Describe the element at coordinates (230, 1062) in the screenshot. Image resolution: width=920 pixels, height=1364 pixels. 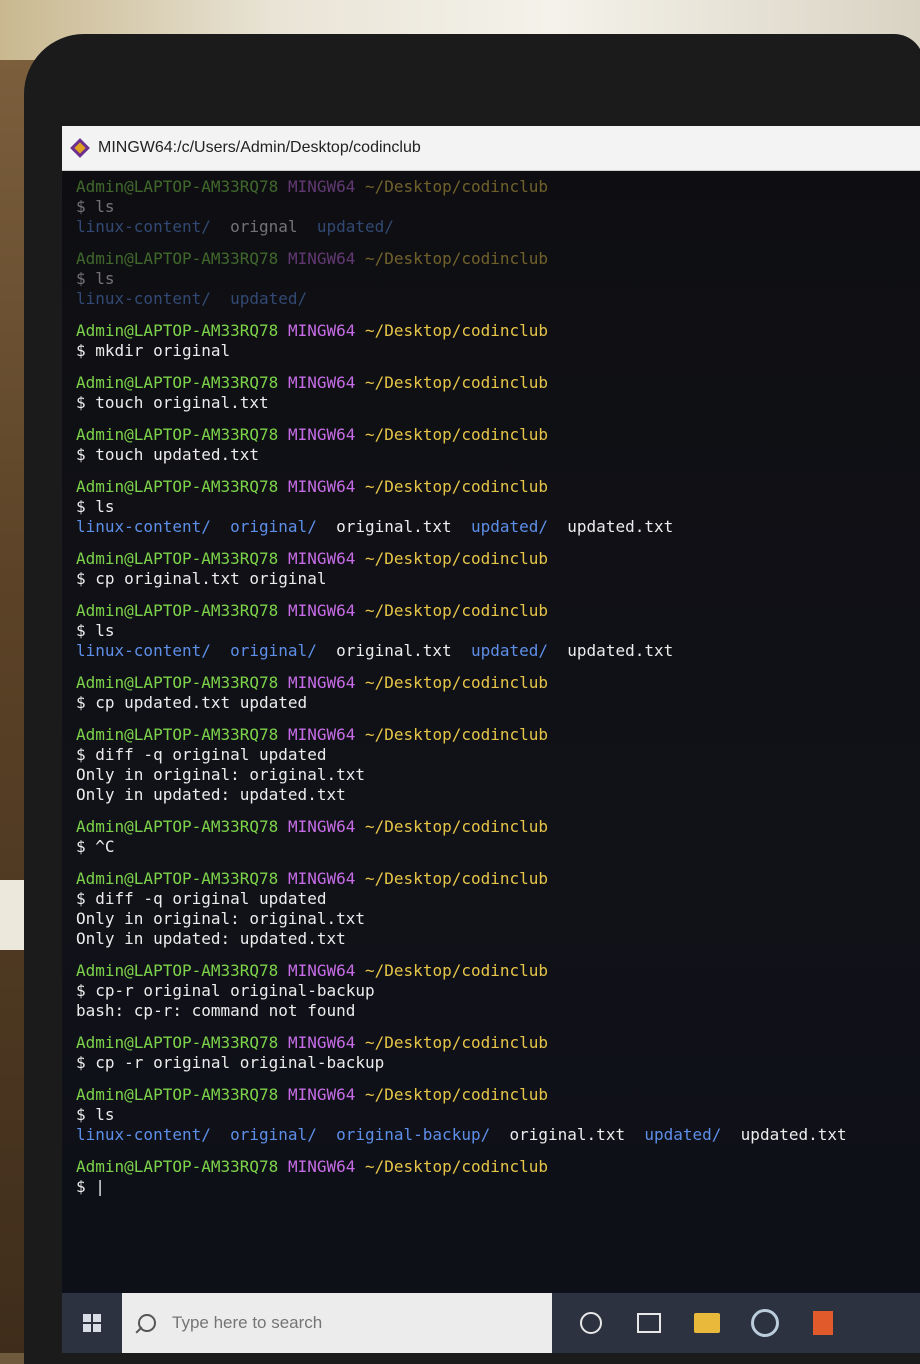
I see `command-line: $ cp -r original original-backup` at that location.